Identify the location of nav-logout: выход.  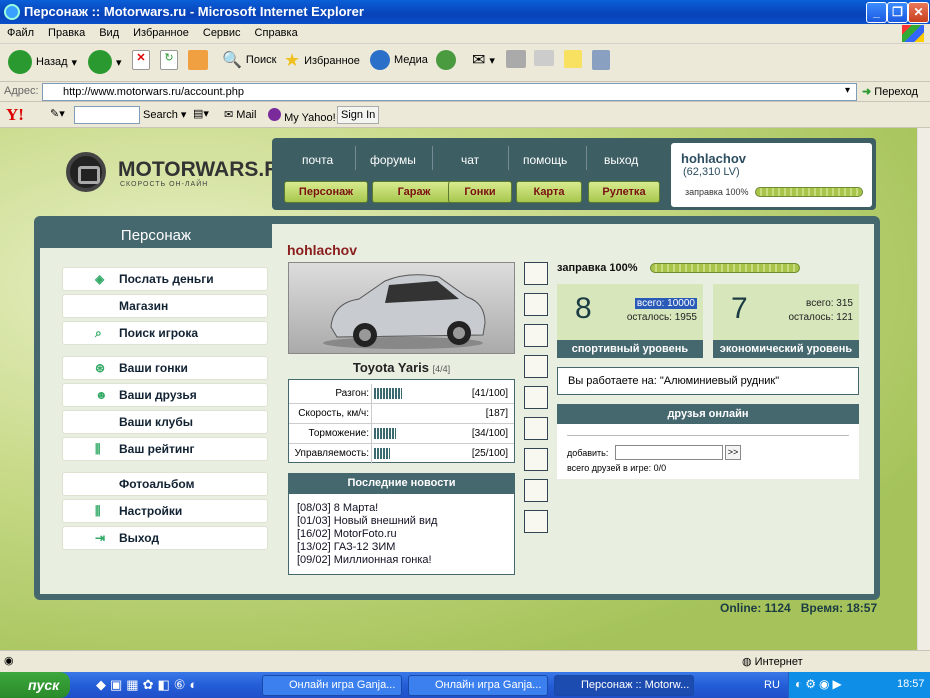
(621, 160).